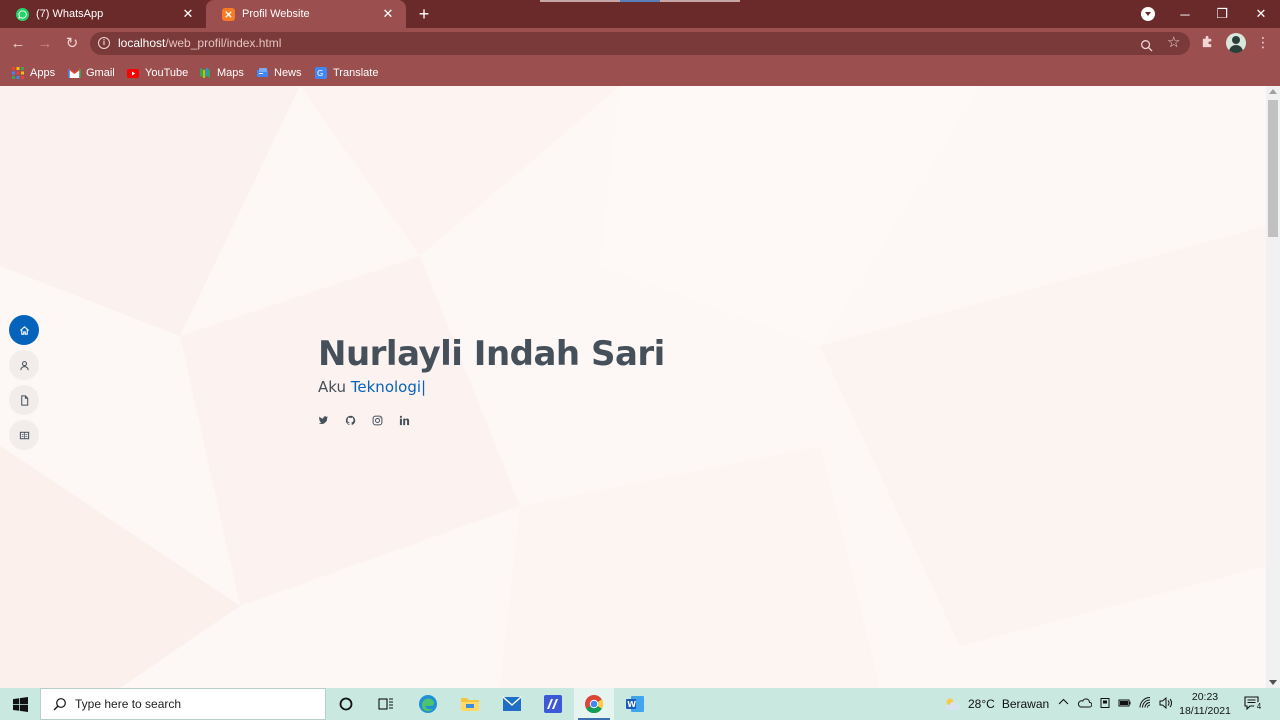 This screenshot has width=1280, height=720. What do you see at coordinates (167, 73) in the screenshot?
I see `bookmark-label: YouTube` at bounding box center [167, 73].